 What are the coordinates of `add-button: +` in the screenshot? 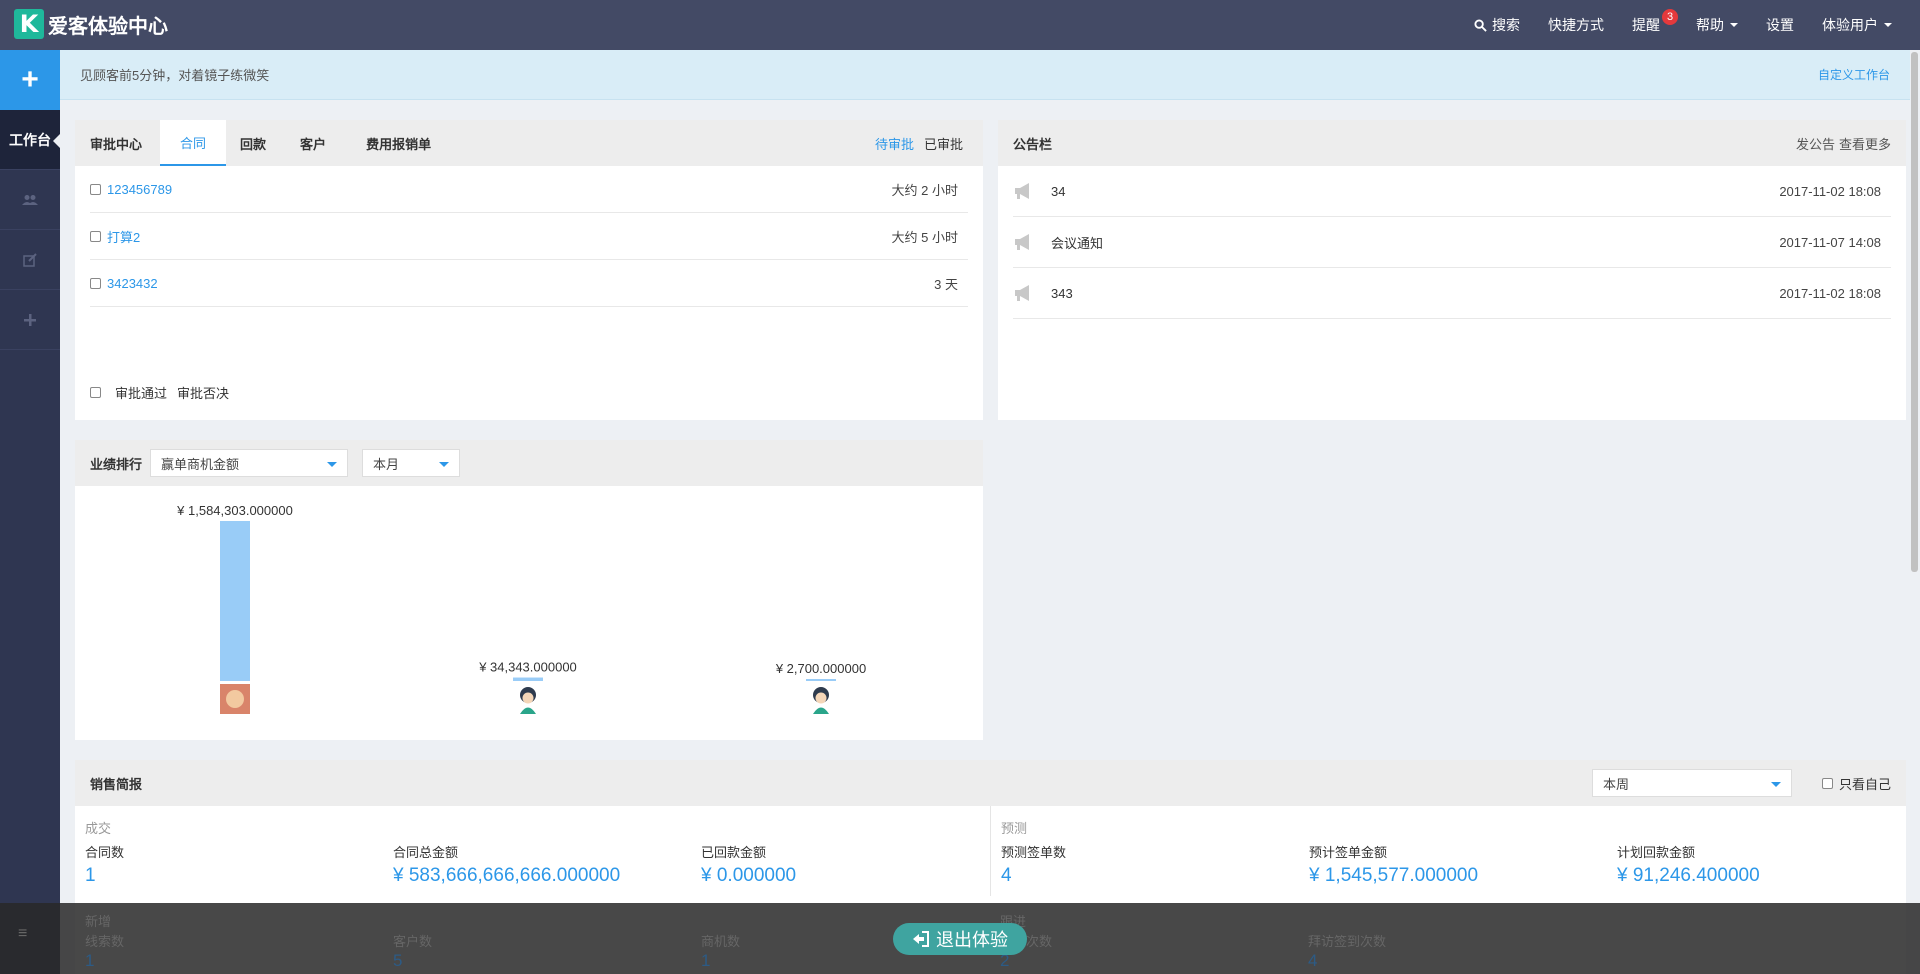 It's located at (30, 80).